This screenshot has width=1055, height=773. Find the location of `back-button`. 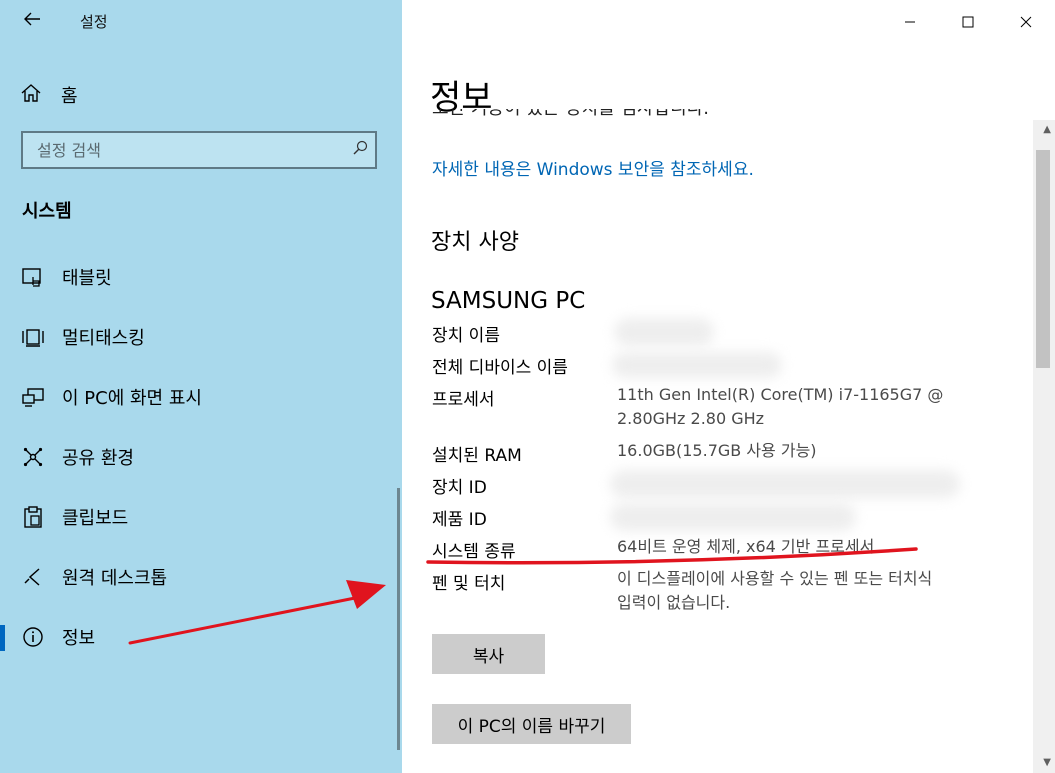

back-button is located at coordinates (32, 22).